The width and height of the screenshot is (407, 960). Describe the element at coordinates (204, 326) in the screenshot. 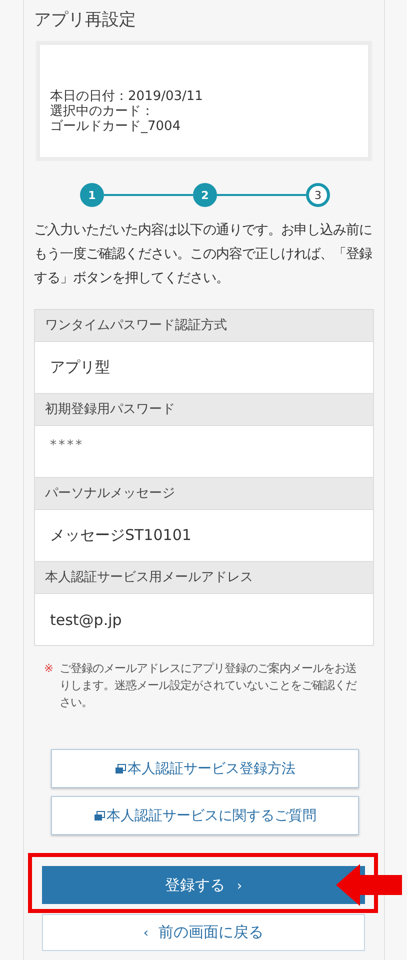

I see `field-label: ワンタイムパスワード認証方式` at that location.